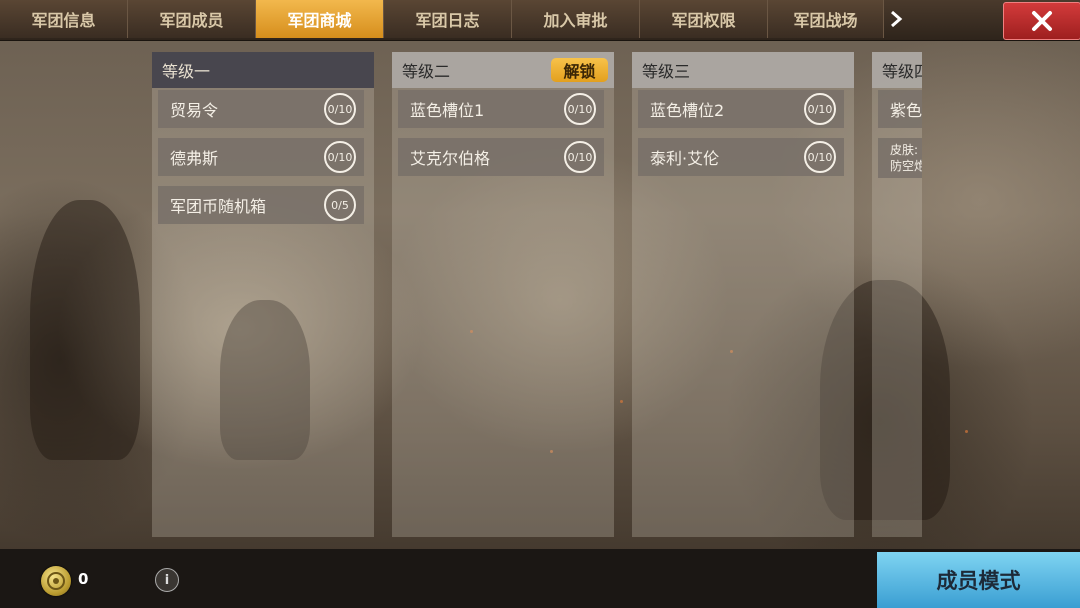 Image resolution: width=1080 pixels, height=608 pixels. I want to click on level-title: 等级一, so click(186, 71).